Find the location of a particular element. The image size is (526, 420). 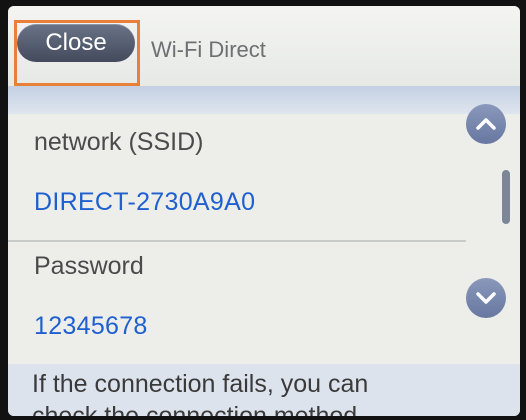

password-value: 12345678 is located at coordinates (91, 326).